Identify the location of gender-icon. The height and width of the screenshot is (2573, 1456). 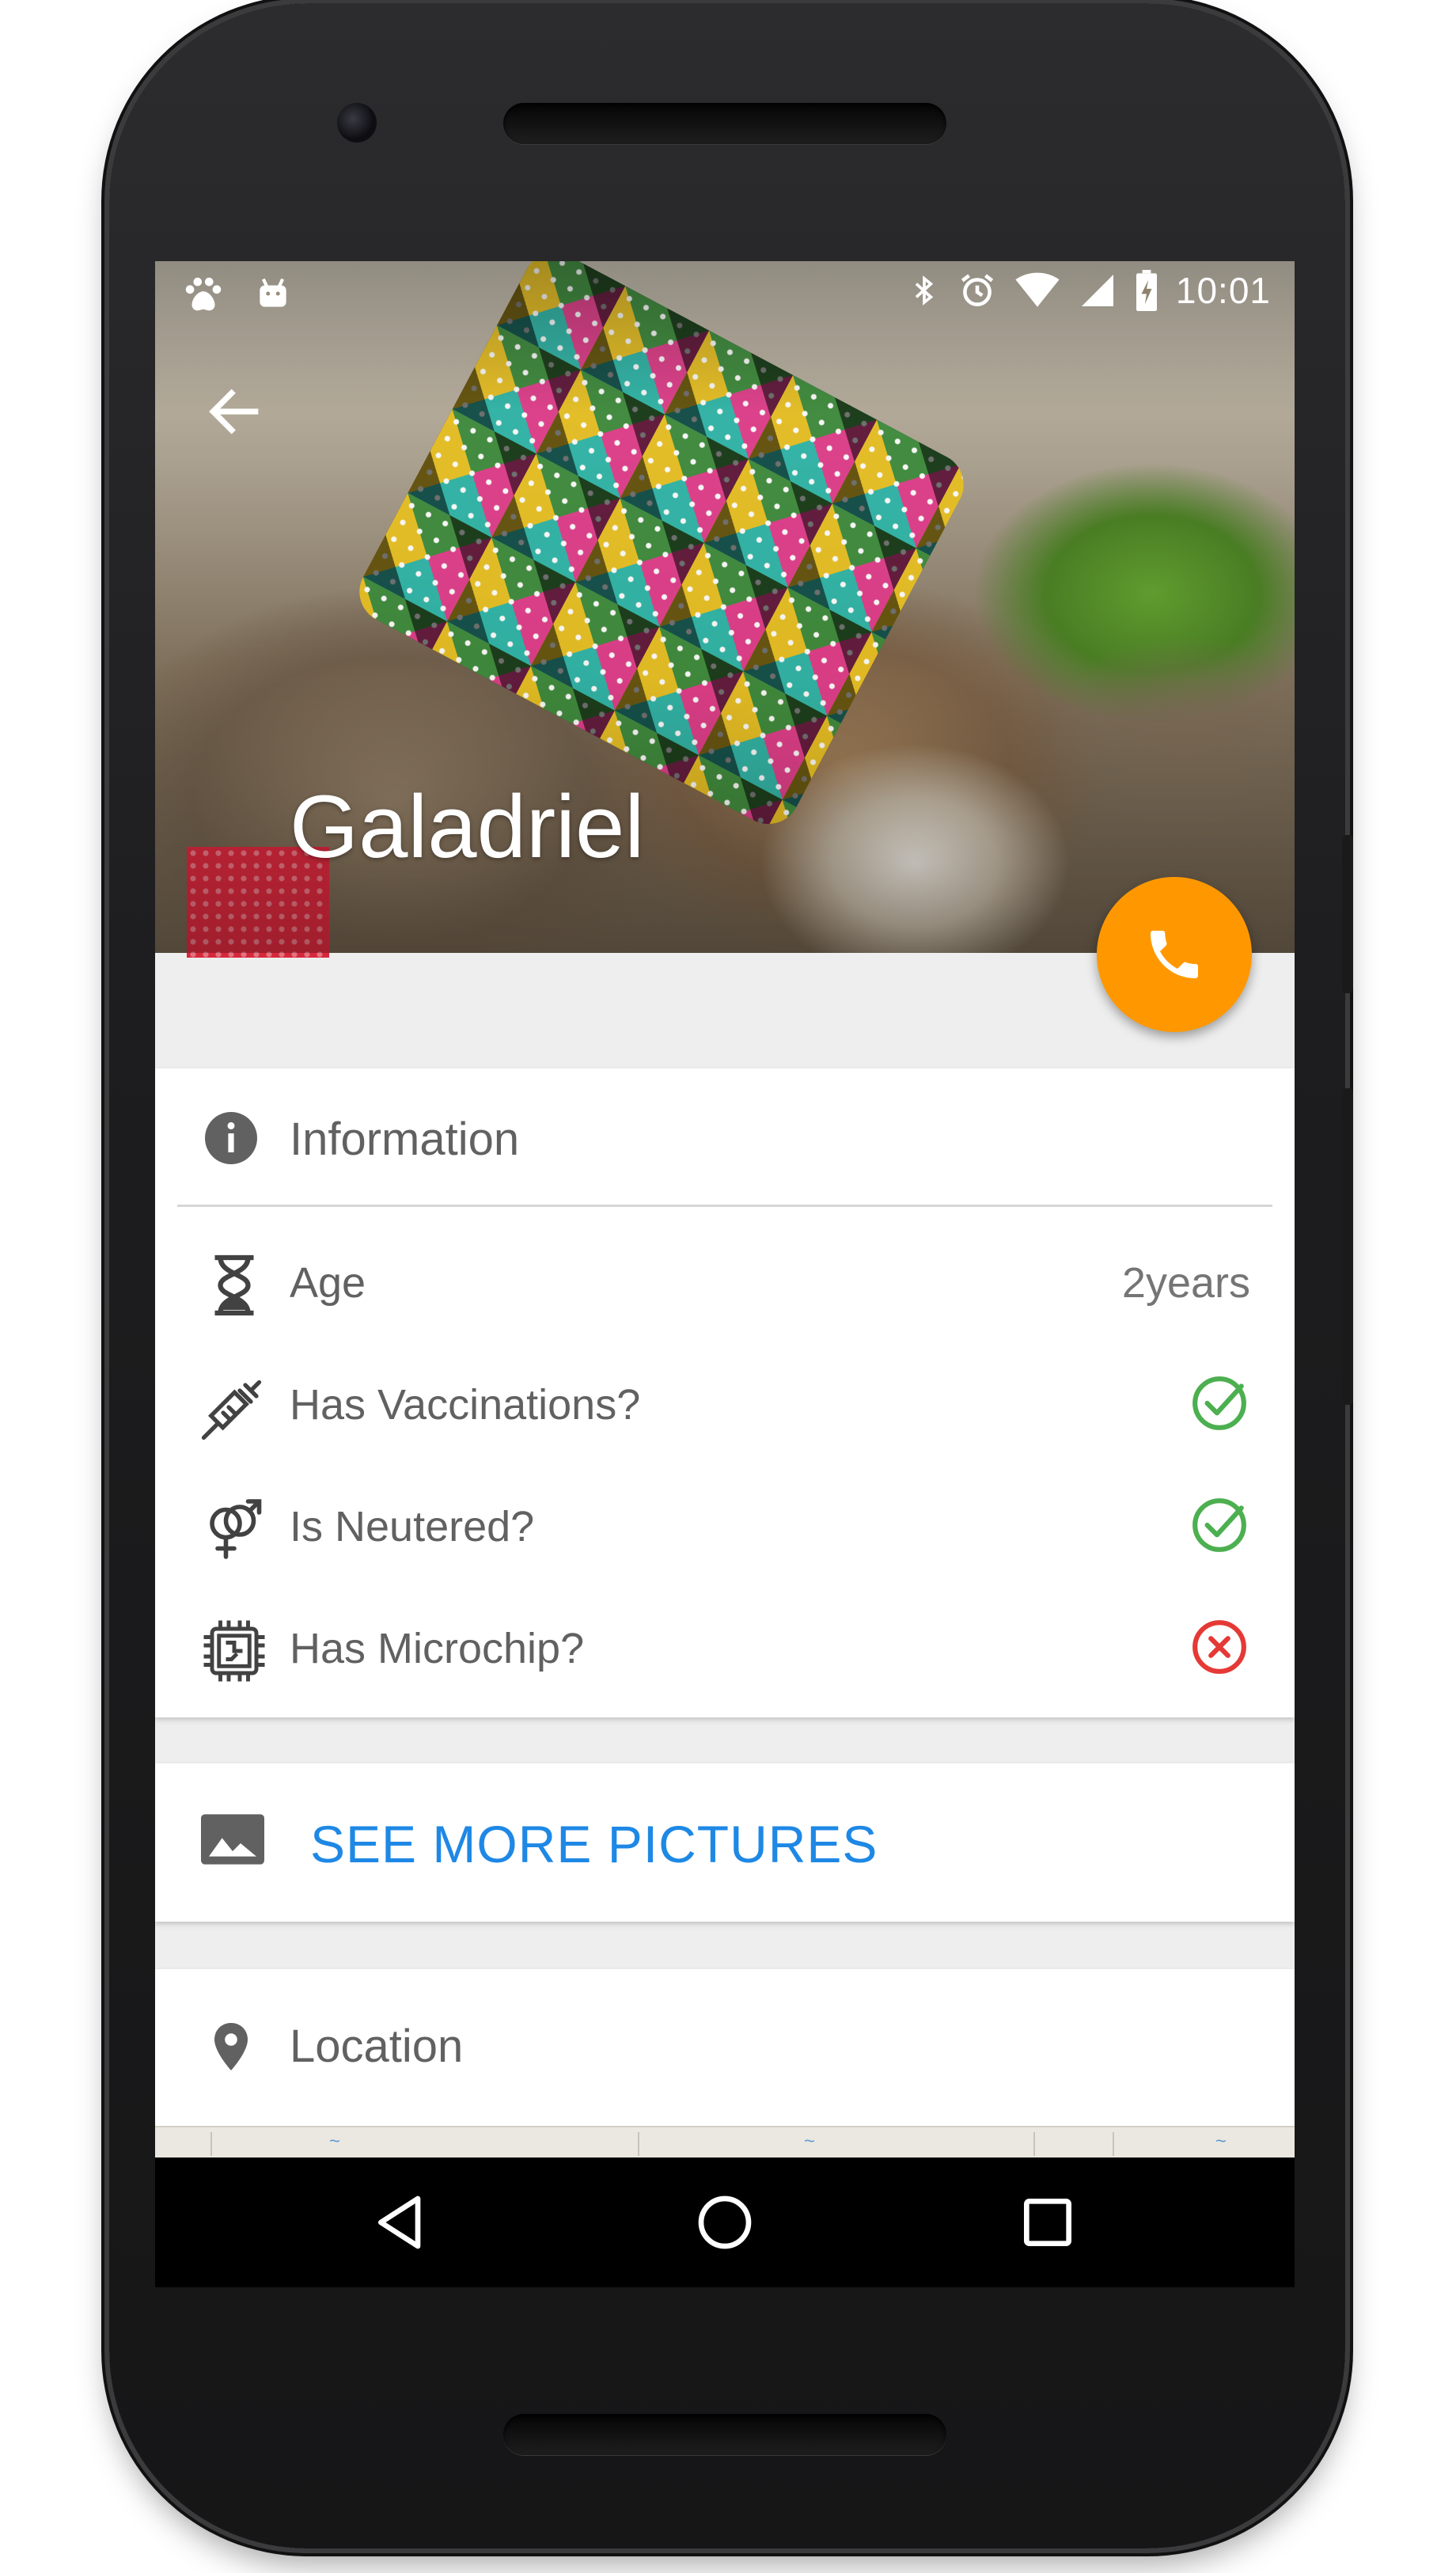
(236, 1529).